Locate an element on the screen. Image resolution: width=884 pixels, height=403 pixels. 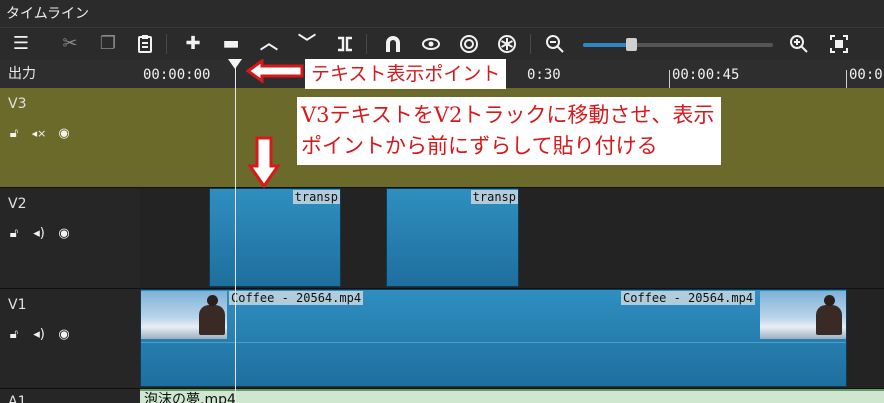
track-name: V2 is located at coordinates (17, 204).